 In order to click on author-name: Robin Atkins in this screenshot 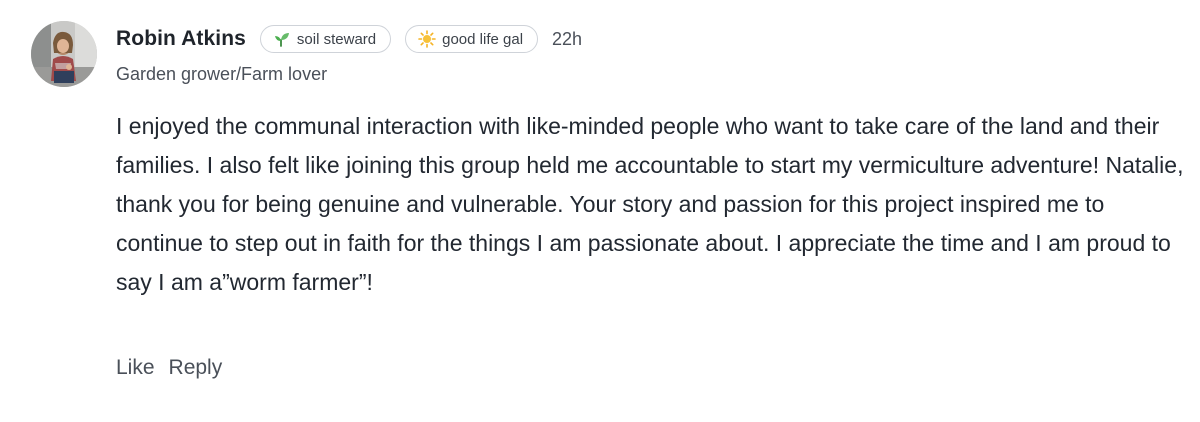, I will do `click(181, 39)`.